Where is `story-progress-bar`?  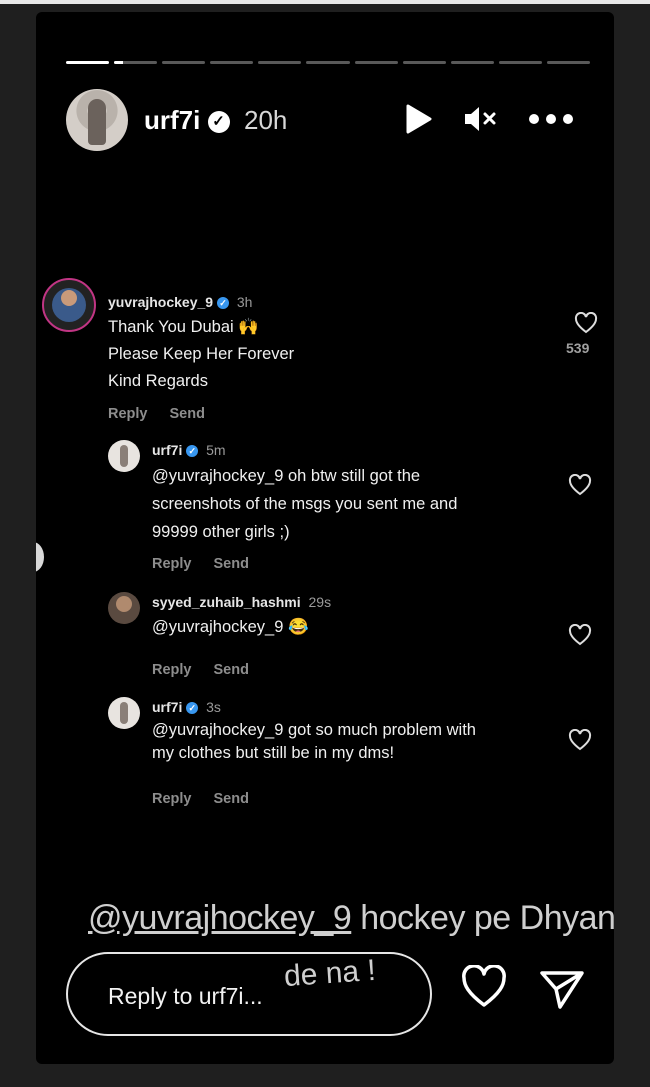
story-progress-bar is located at coordinates (328, 63).